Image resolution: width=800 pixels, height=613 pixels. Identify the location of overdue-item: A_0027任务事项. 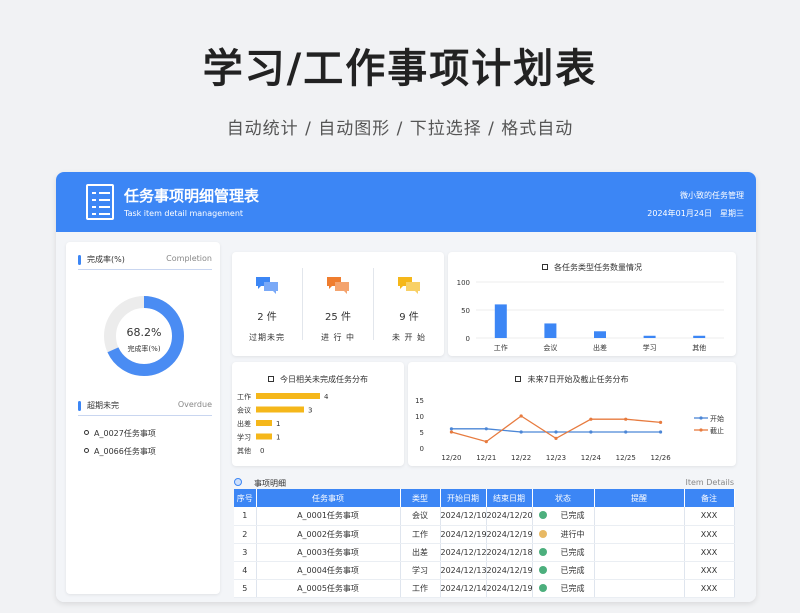
(120, 433).